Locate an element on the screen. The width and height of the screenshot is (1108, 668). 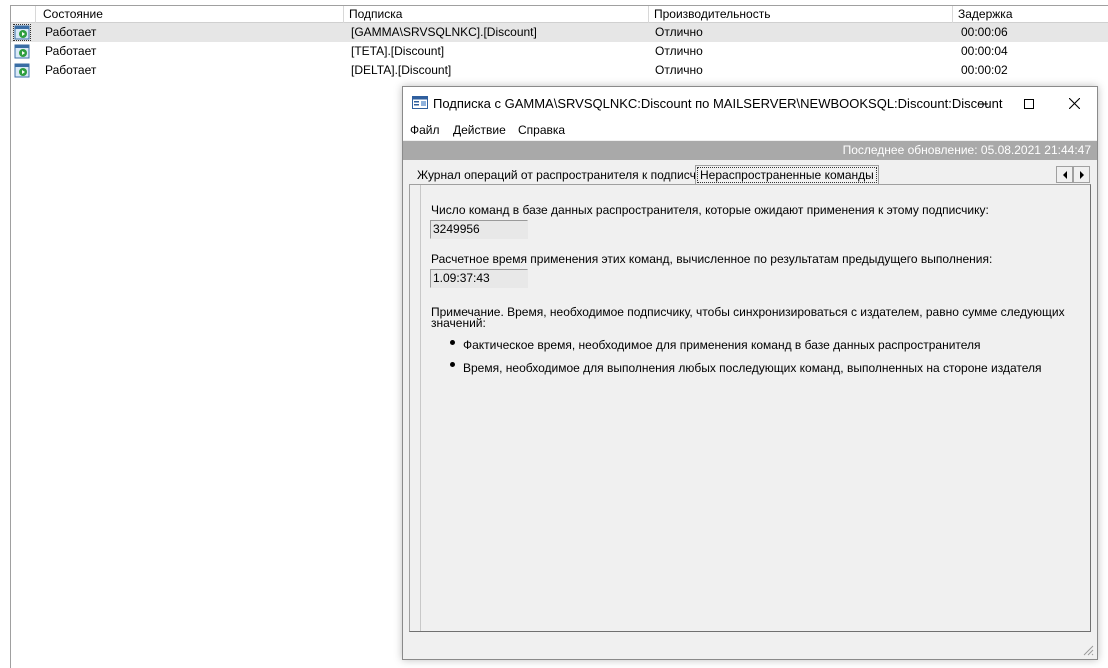
tab-scroll-left-button is located at coordinates (1064, 174).